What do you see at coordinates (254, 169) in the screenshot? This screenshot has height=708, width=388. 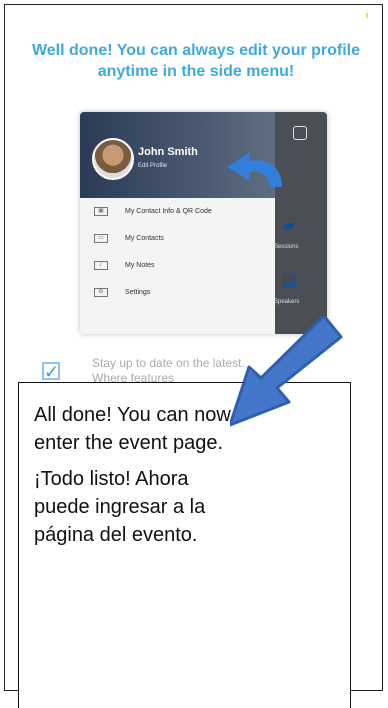 I see `edit-profile-arrow-icon` at bounding box center [254, 169].